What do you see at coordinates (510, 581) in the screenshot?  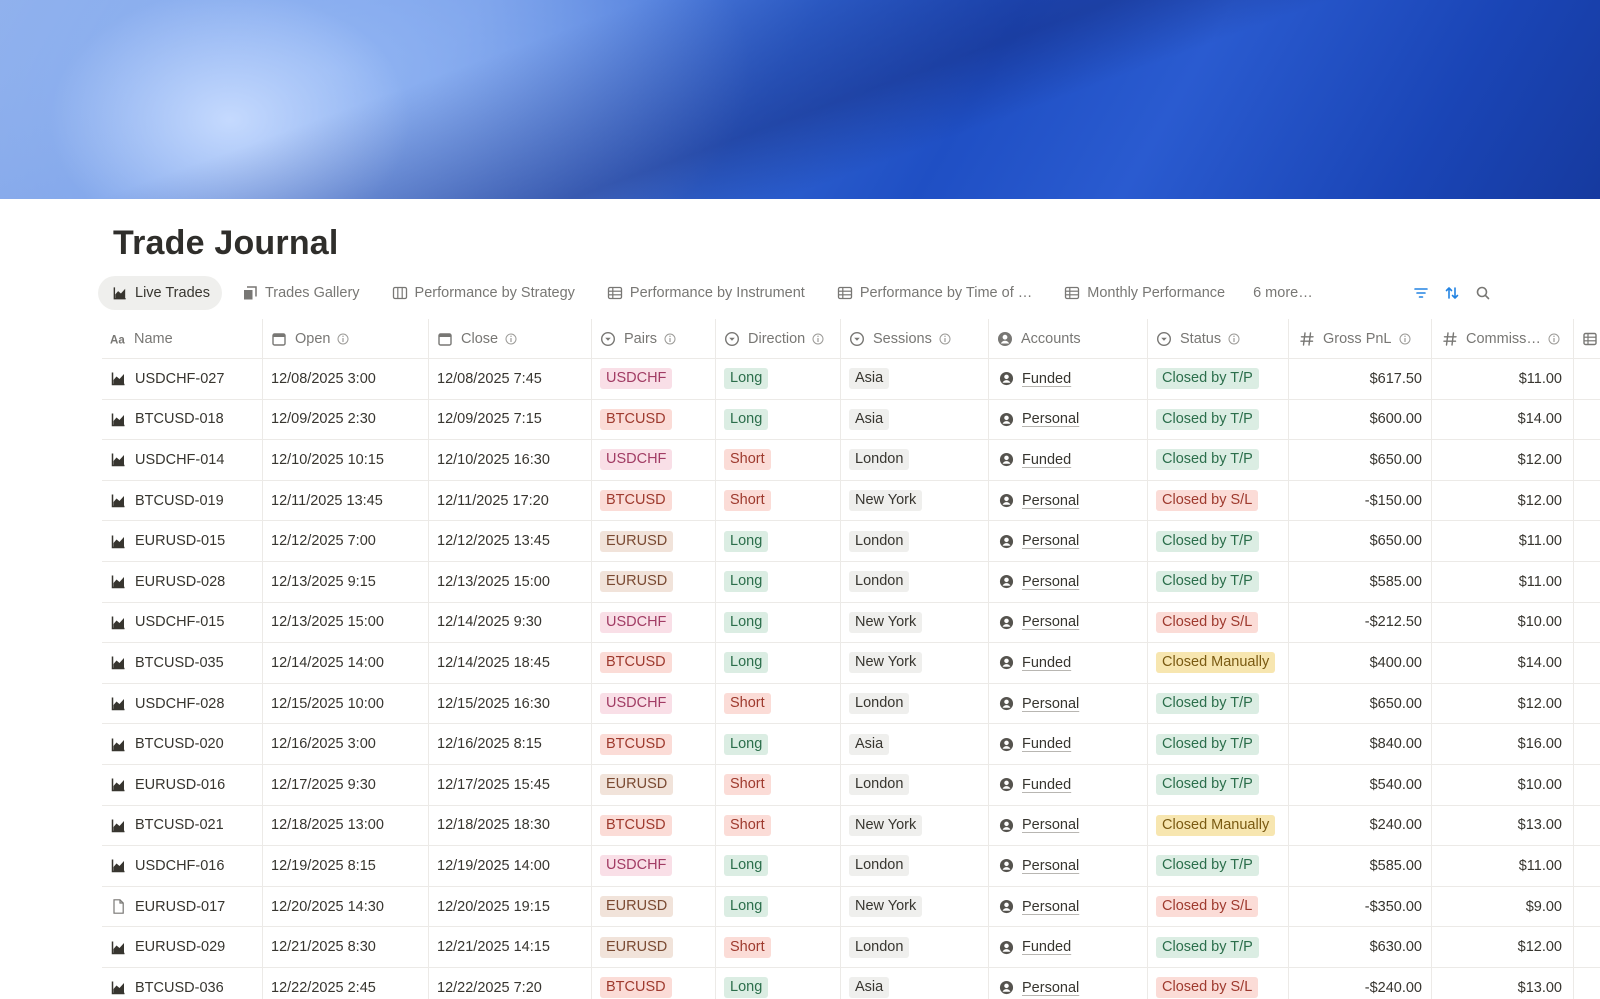 I see `cell-close: 12/13/2025 15:00` at bounding box center [510, 581].